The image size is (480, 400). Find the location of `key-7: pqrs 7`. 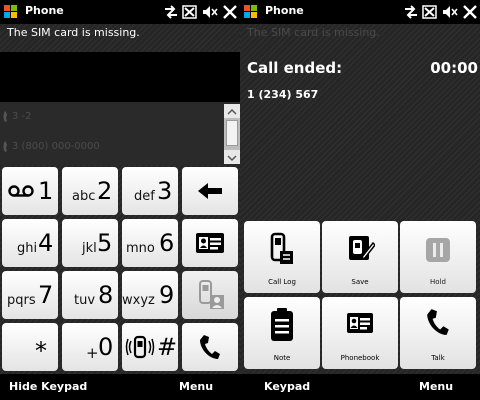

key-7: pqrs 7 is located at coordinates (30, 295).